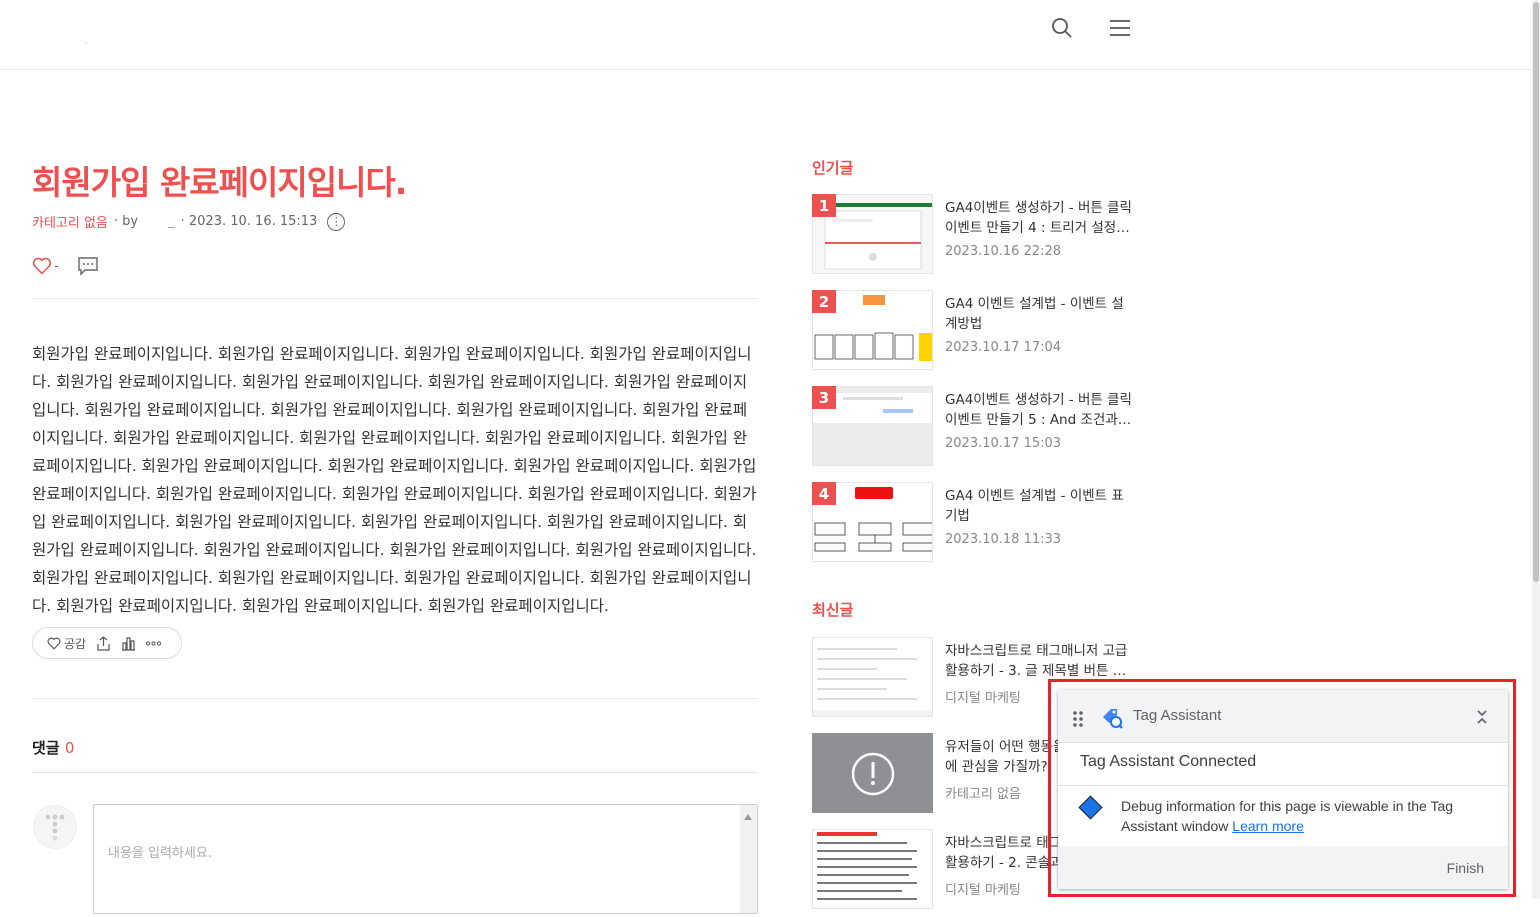  I want to click on heart-outline-icon, so click(54, 643).